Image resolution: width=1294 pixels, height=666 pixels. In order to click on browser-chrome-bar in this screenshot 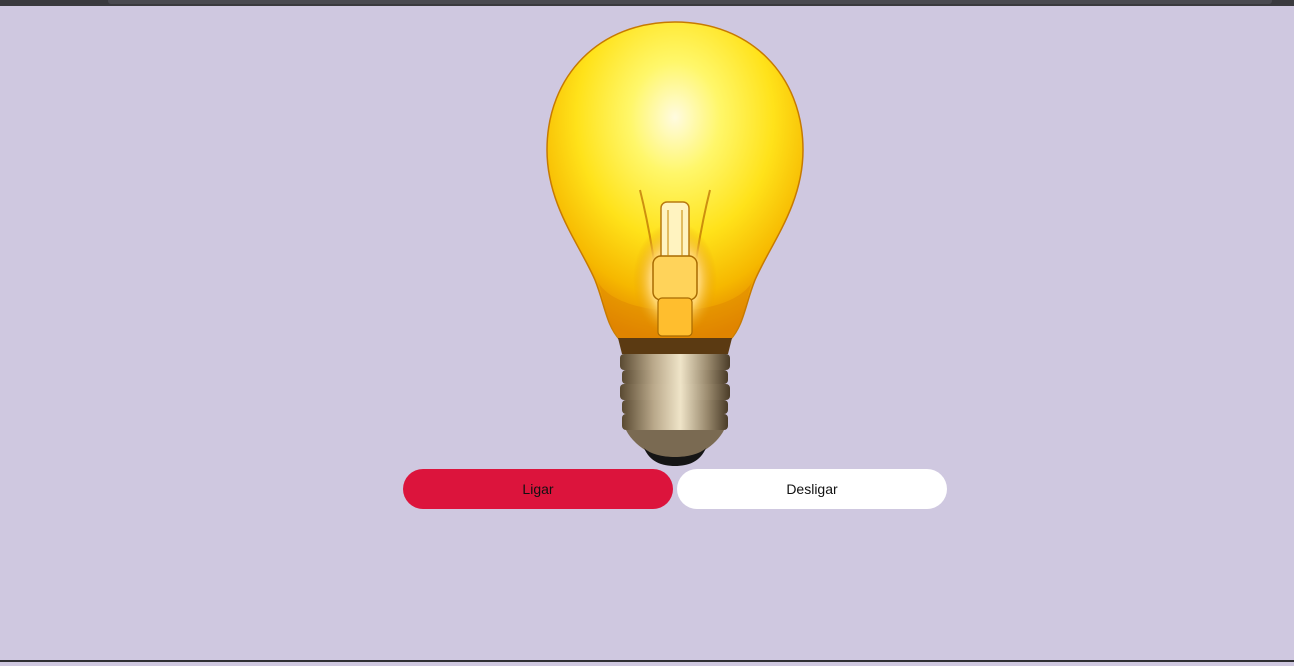, I will do `click(690, 2)`.